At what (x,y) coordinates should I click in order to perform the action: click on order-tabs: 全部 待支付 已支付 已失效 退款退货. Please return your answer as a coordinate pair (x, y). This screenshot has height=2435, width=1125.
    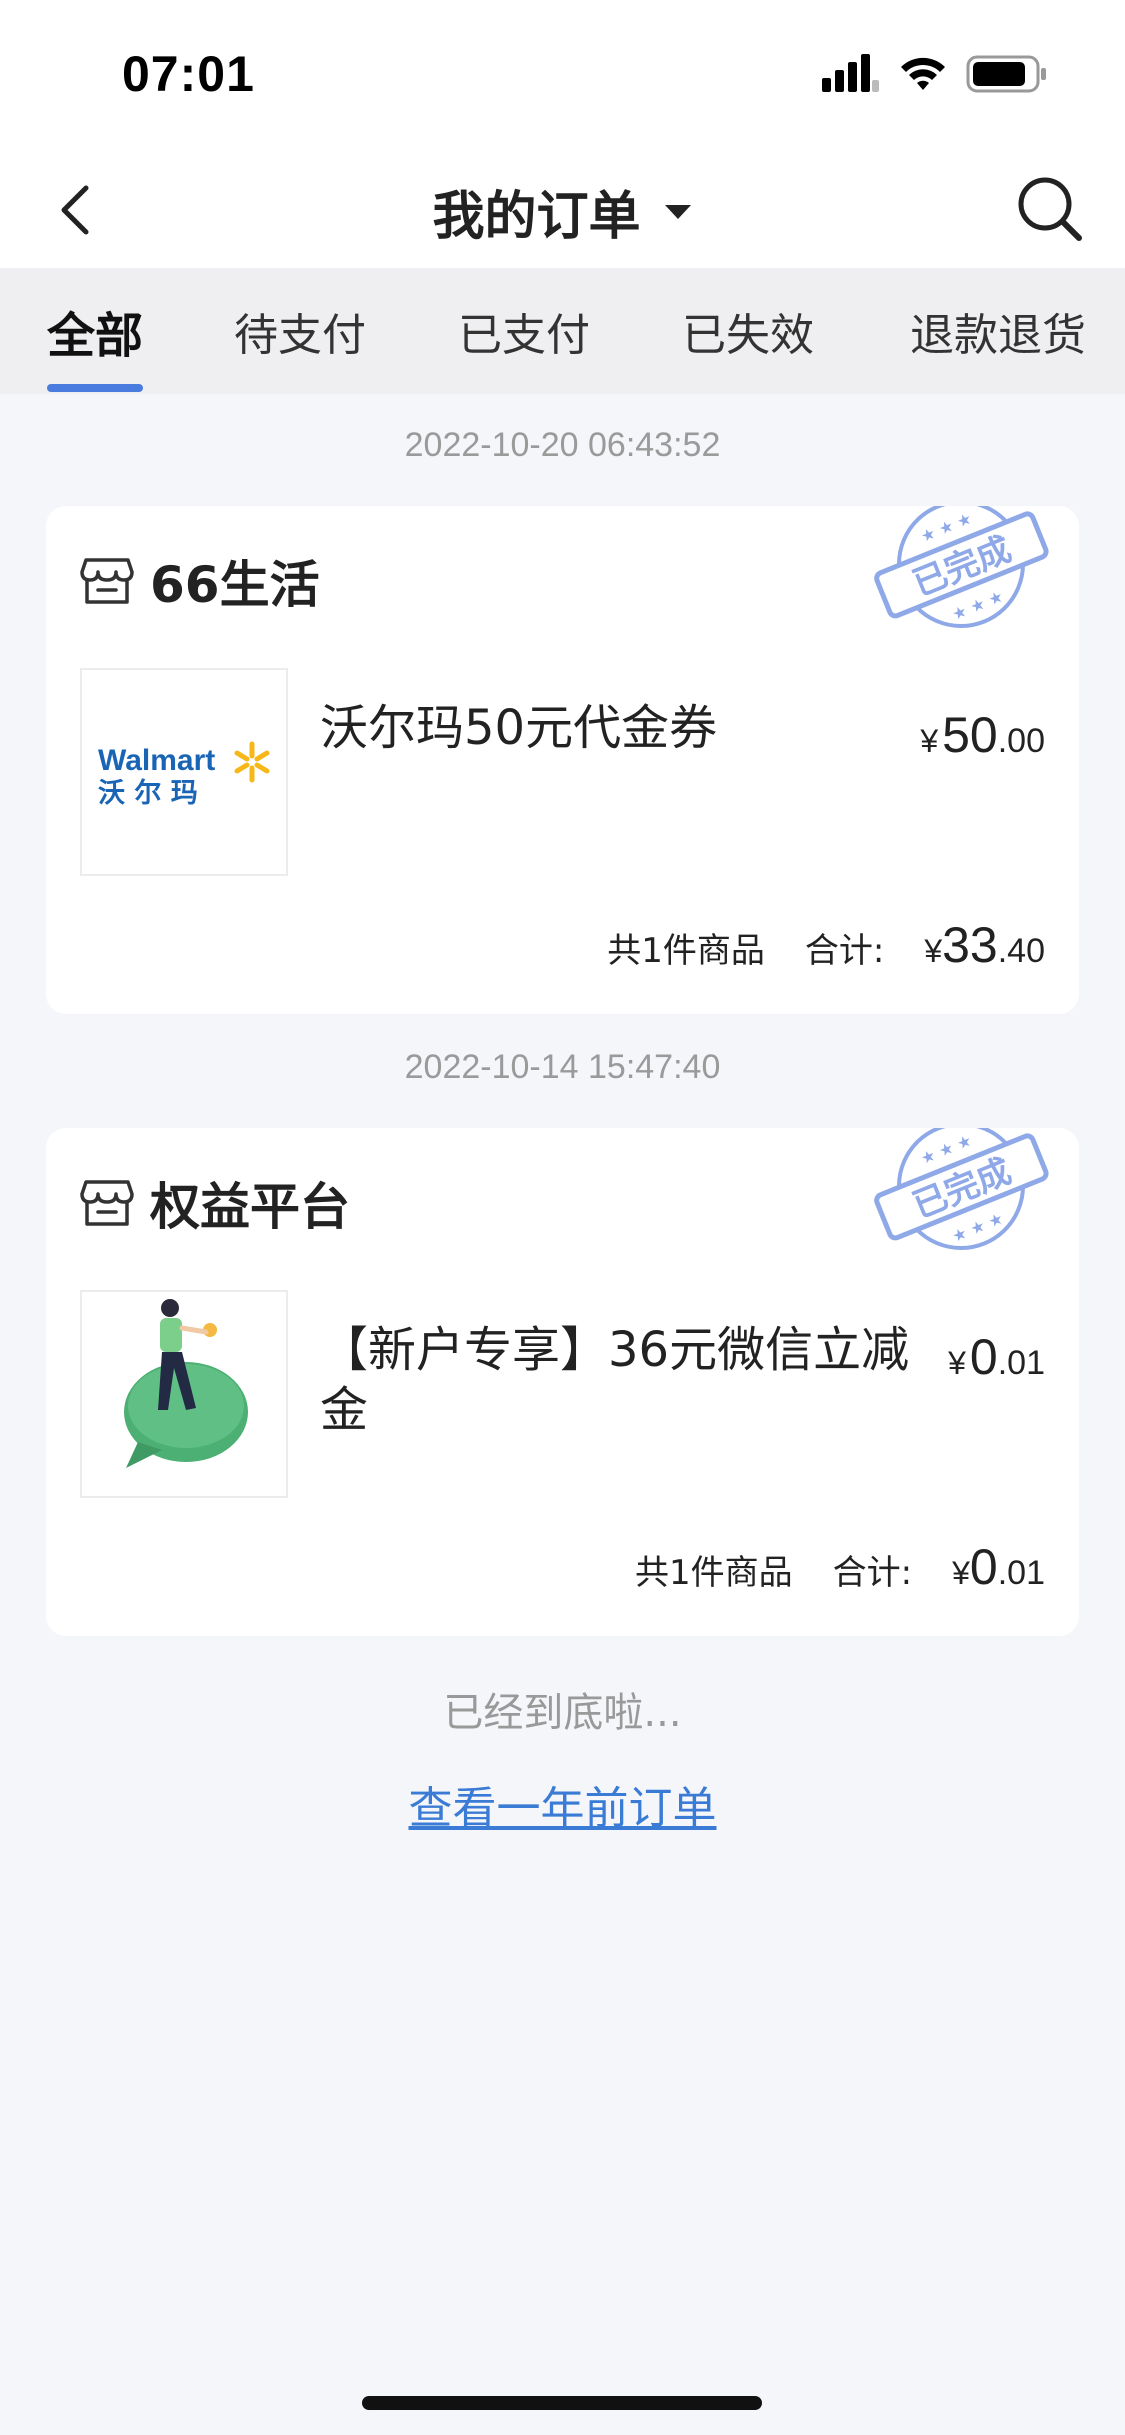
    Looking at the image, I should click on (562, 331).